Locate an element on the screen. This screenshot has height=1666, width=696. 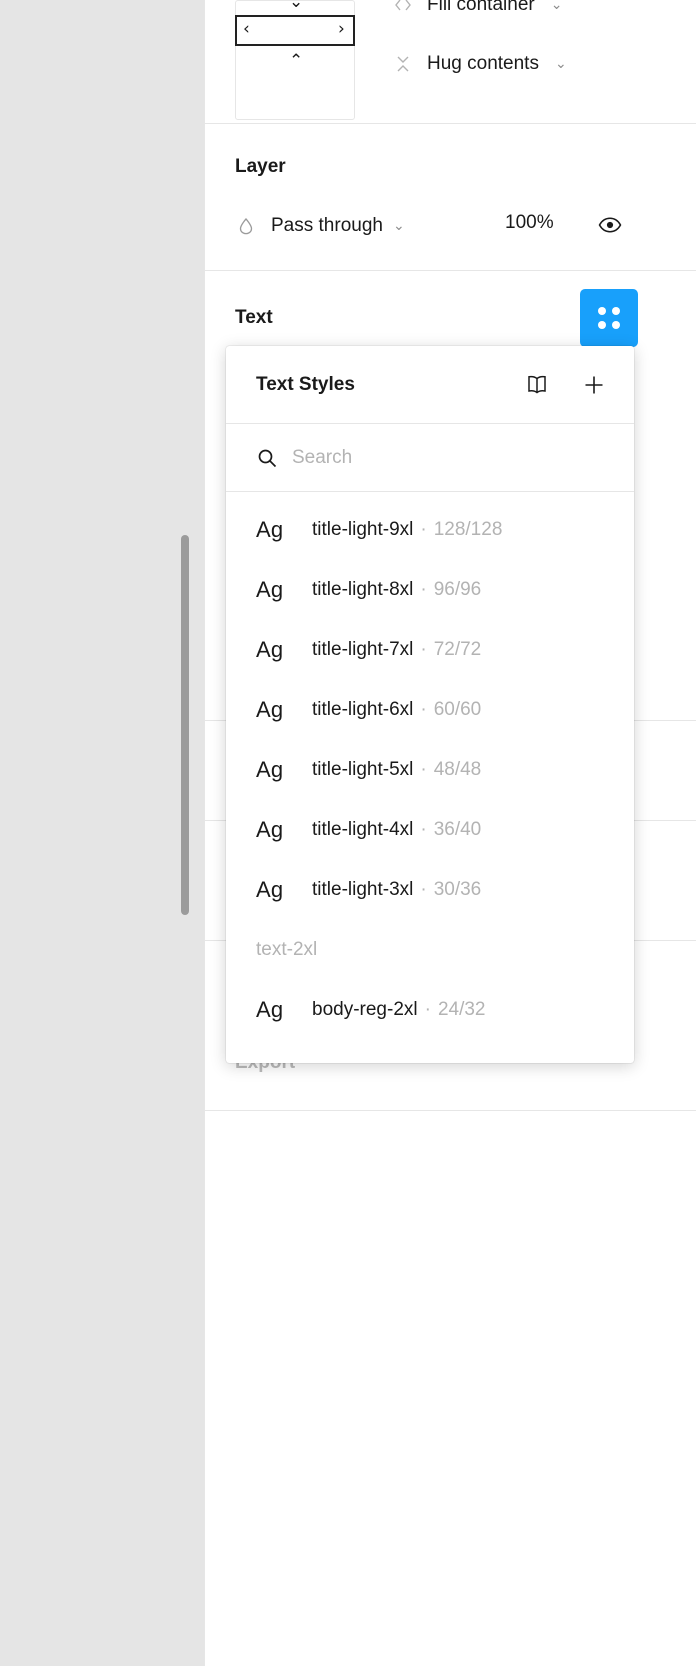
book-icon is located at coordinates (537, 385).